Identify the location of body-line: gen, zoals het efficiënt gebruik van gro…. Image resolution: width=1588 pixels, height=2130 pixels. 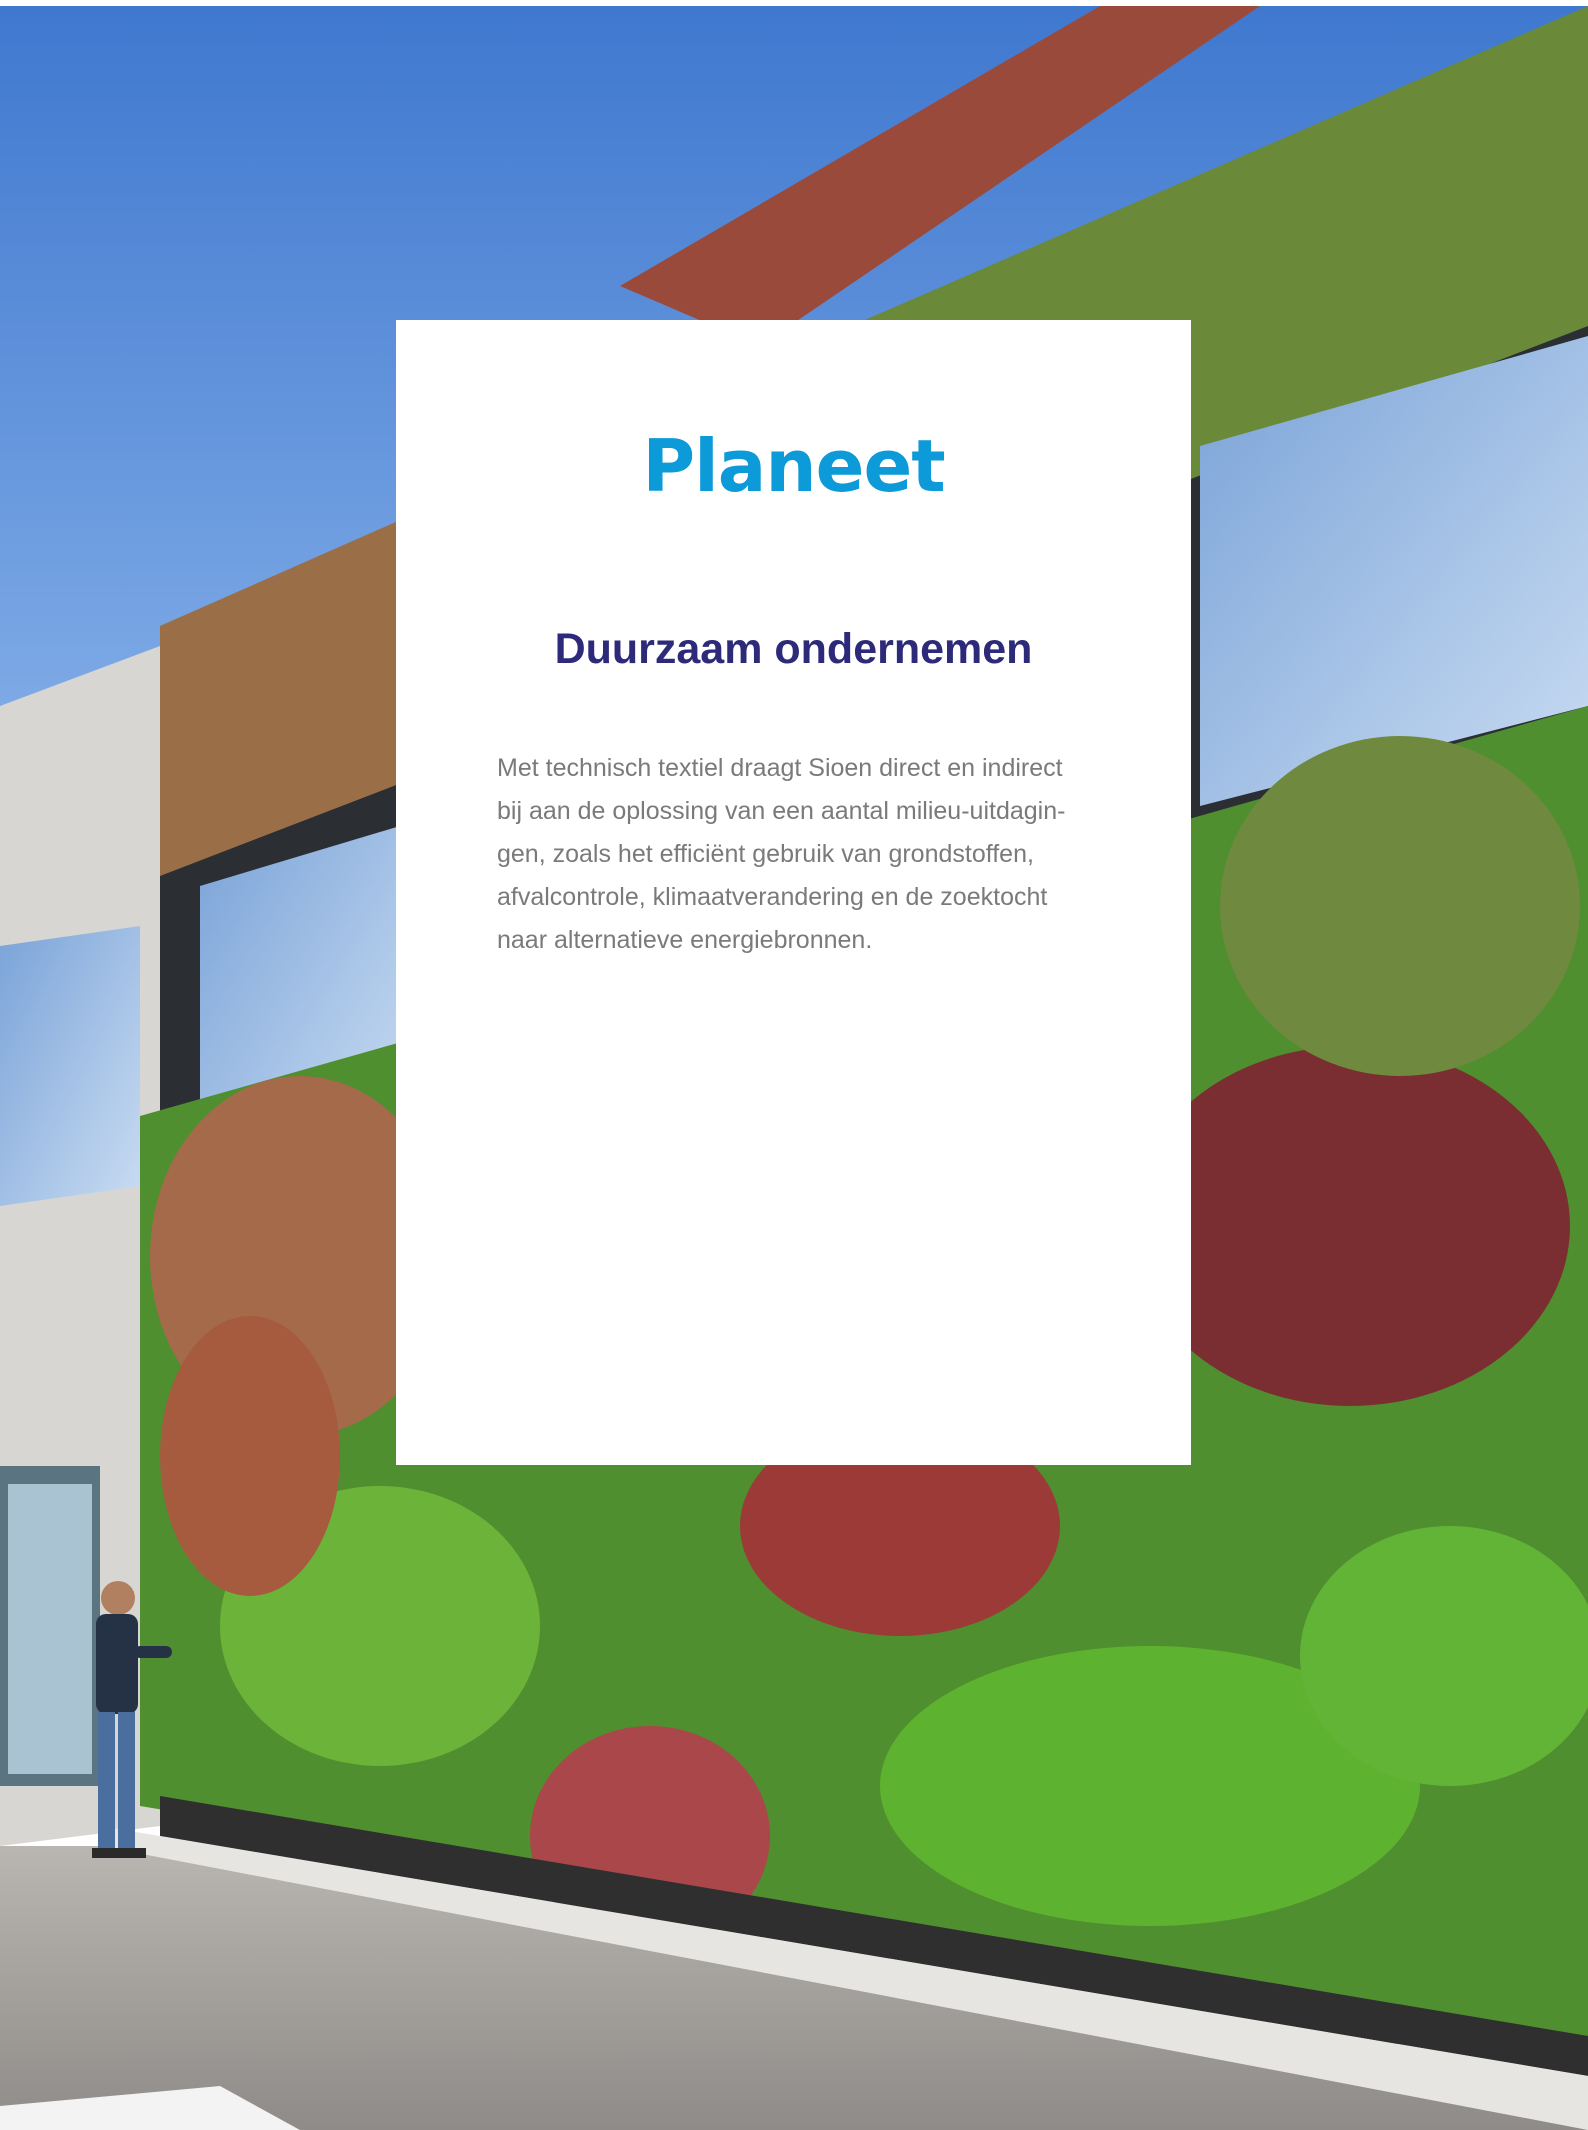
(765, 854).